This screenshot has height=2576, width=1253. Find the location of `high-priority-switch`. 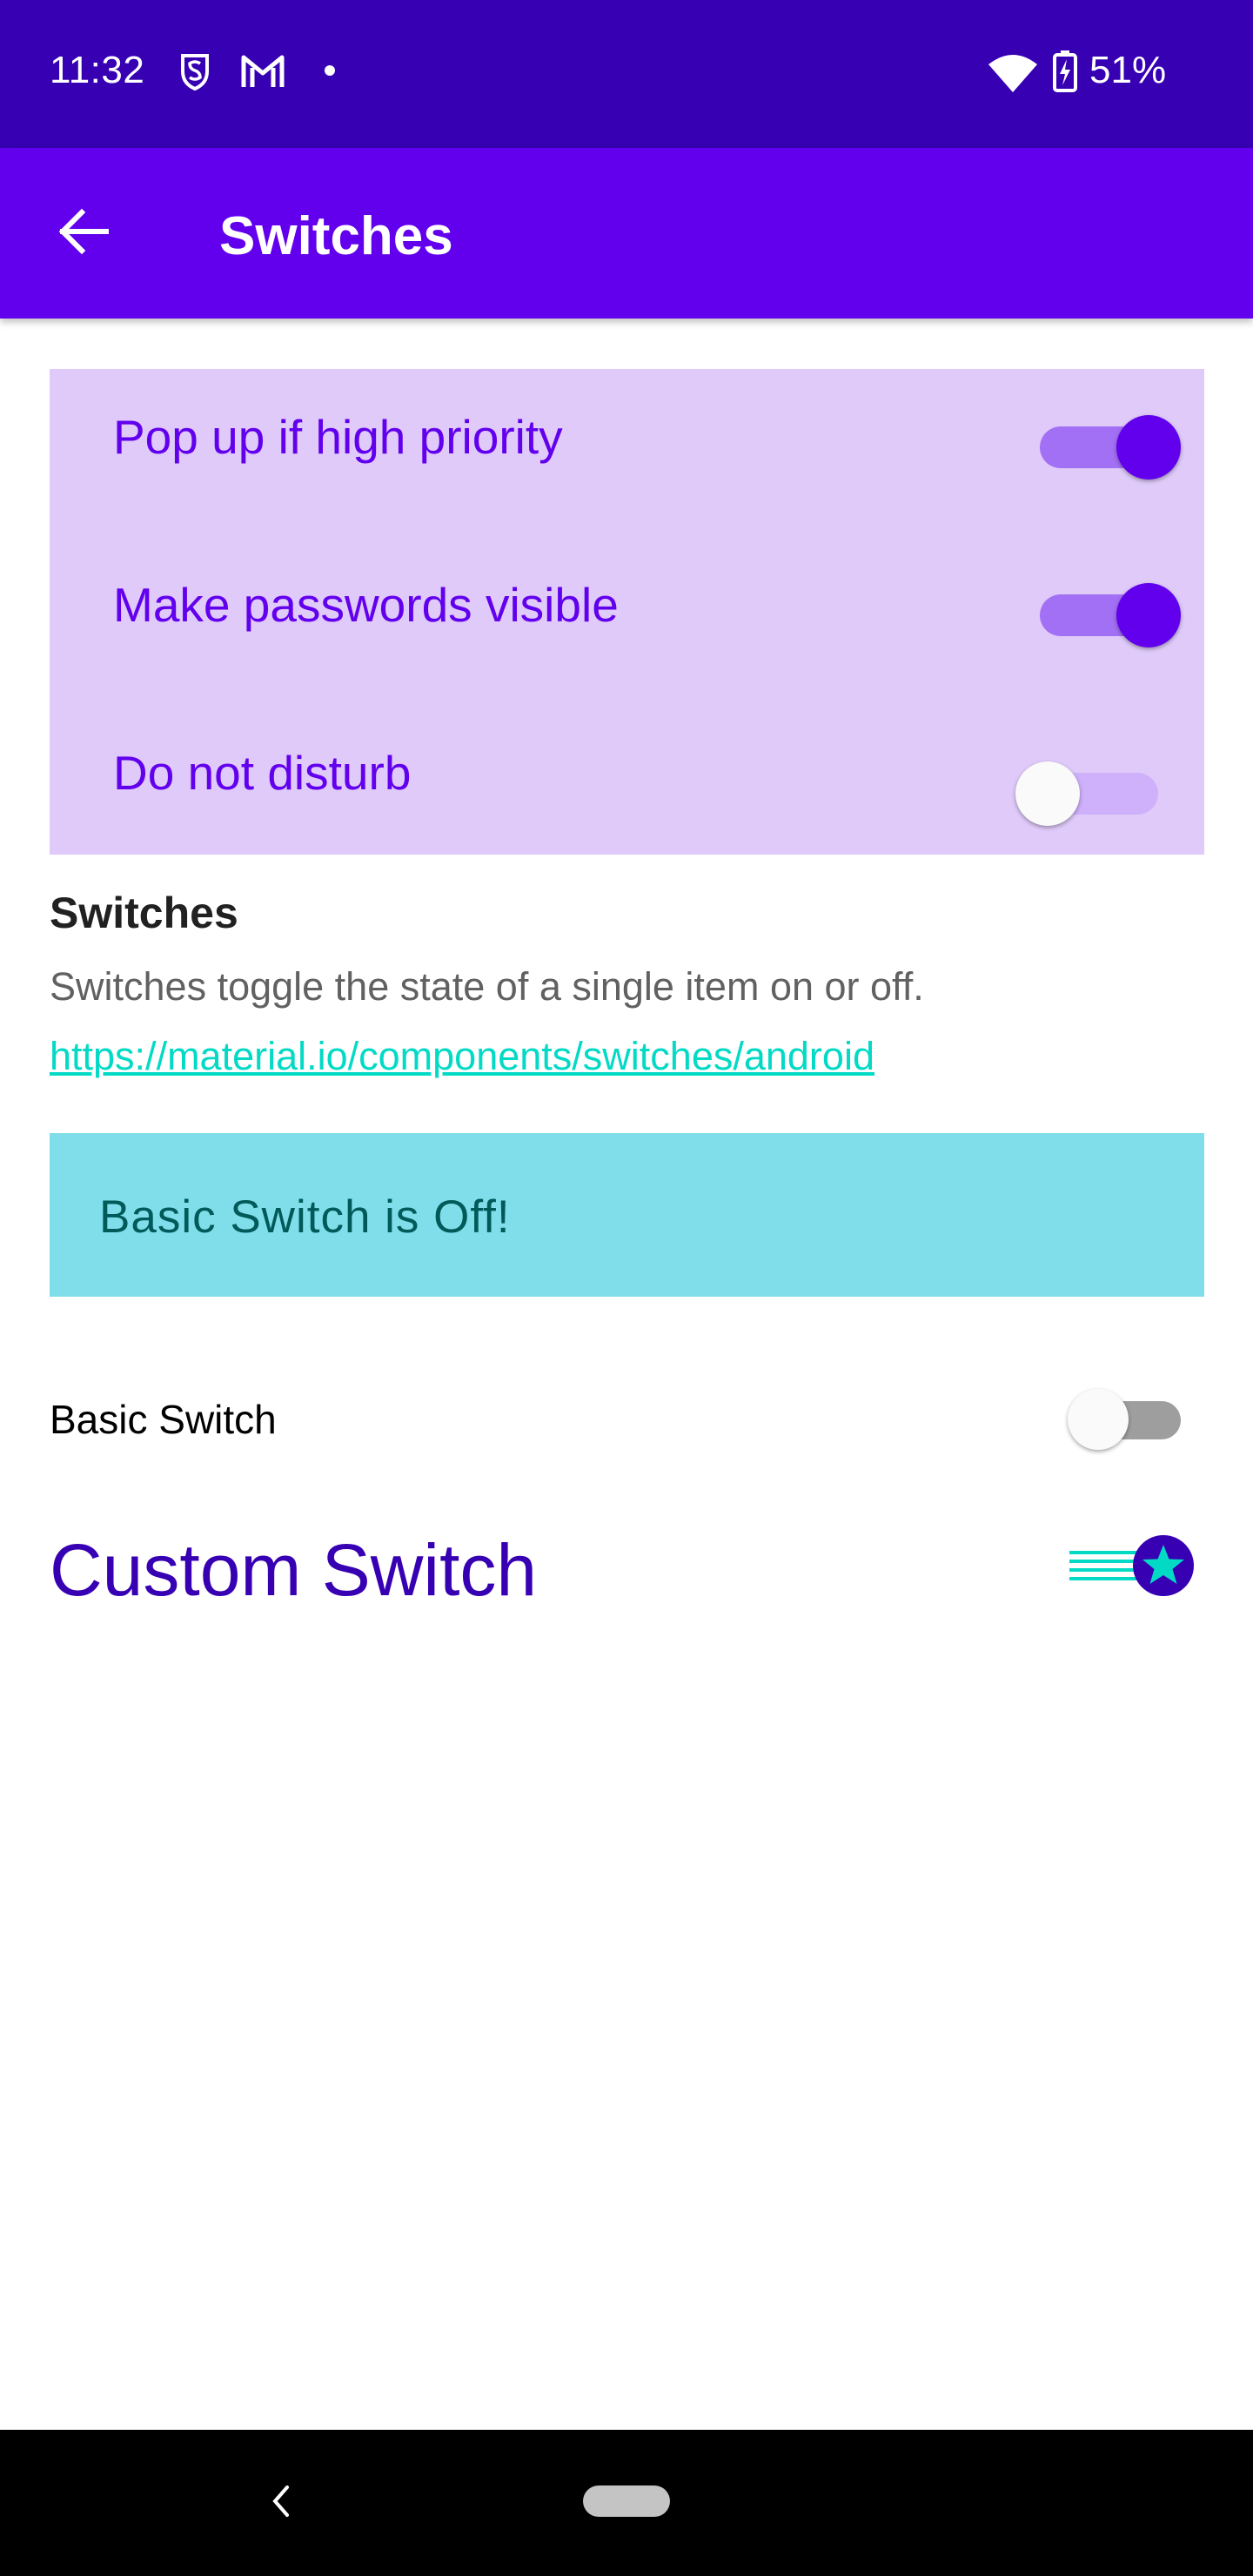

high-priority-switch is located at coordinates (1098, 442).